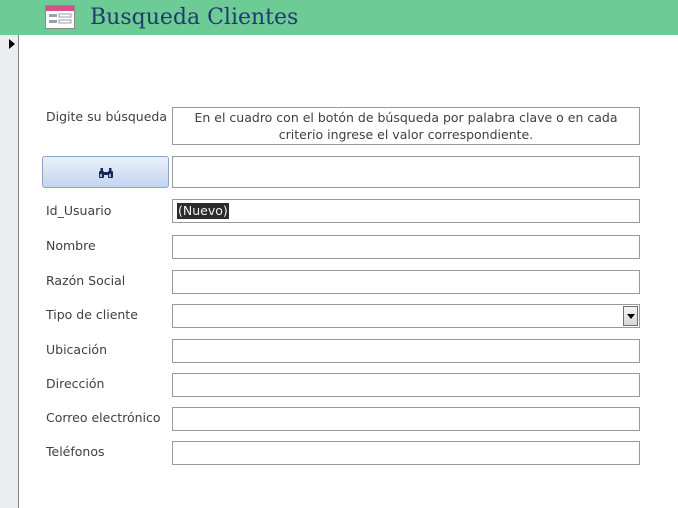  Describe the element at coordinates (194, 17) in the screenshot. I see `page-title: Busqueda Clientes` at that location.